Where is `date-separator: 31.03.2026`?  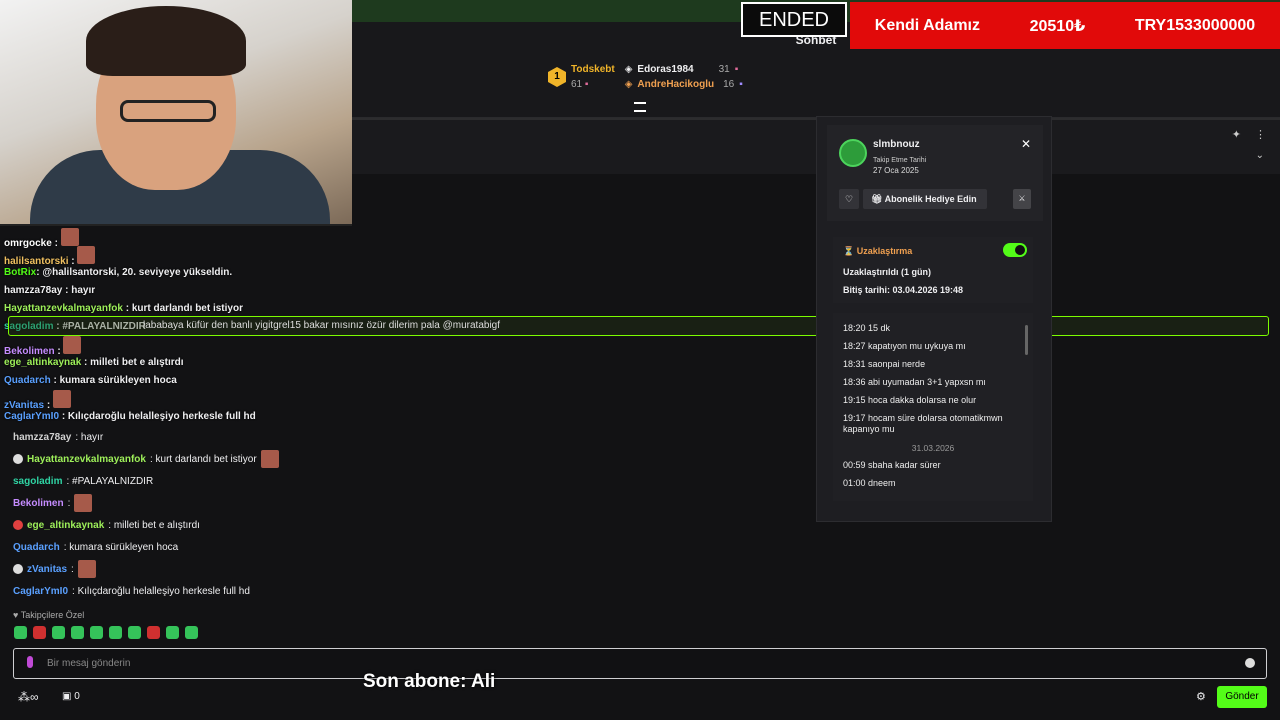
date-separator: 31.03.2026 is located at coordinates (933, 448).